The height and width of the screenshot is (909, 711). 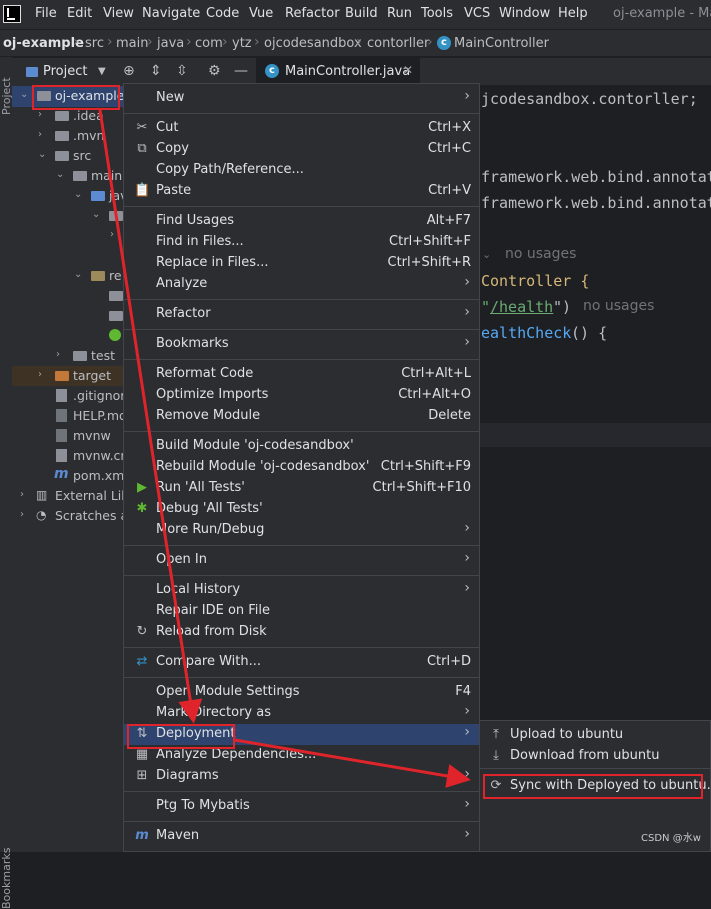 I want to click on bookmarks-tool-label: Bookmarks, so click(x=6, y=878).